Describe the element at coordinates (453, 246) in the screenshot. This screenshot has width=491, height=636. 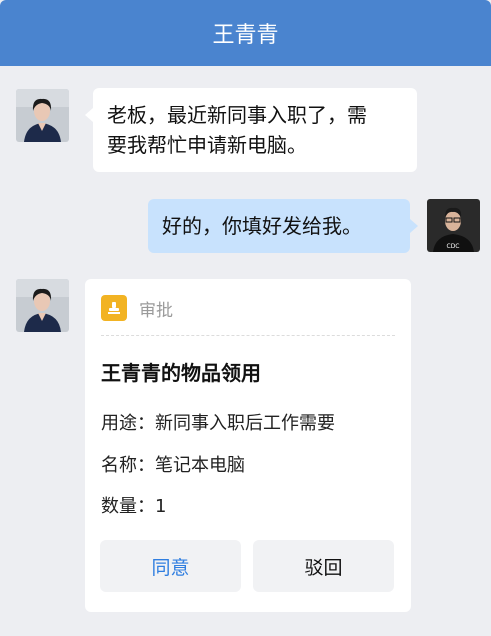
I see `shirt-logo: CDC` at that location.